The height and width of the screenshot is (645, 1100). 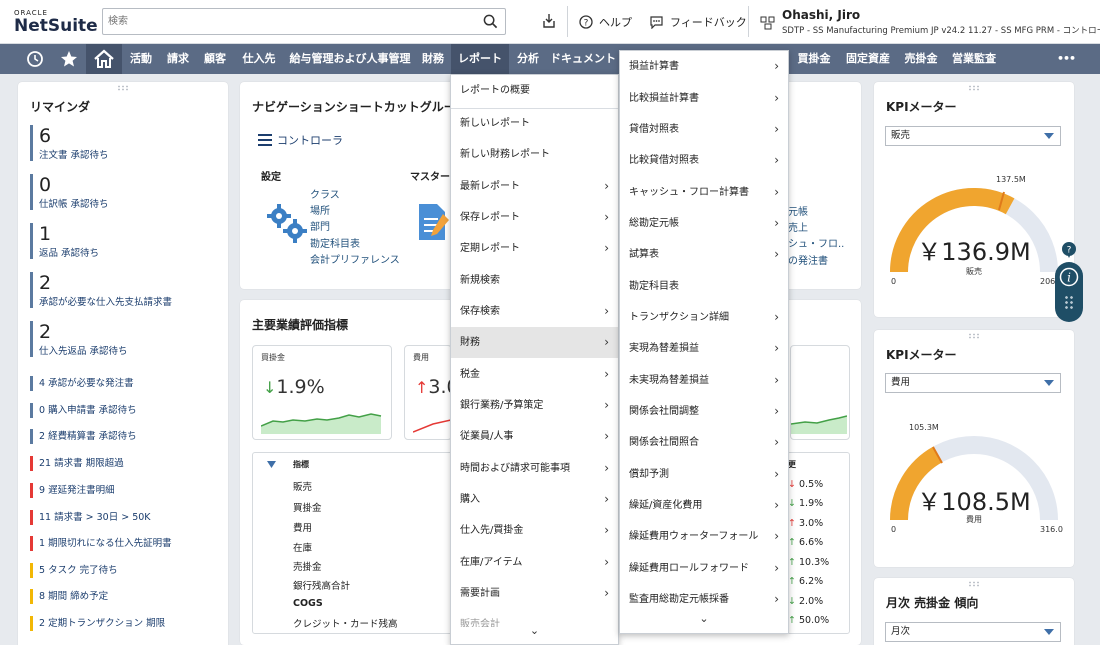 I want to click on menu-item: 繰延/資産化費用 ›, so click(x=704, y=505).